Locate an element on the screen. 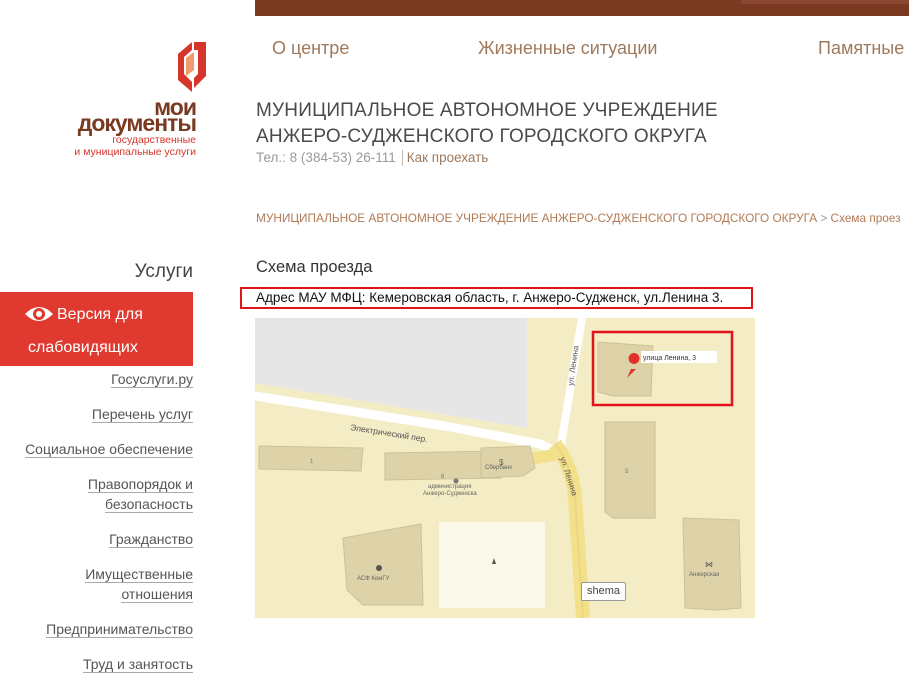 The width and height of the screenshot is (909, 685). contact-line: Тел.: 8 (384-53) 26-111 Как проехать is located at coordinates (372, 158).